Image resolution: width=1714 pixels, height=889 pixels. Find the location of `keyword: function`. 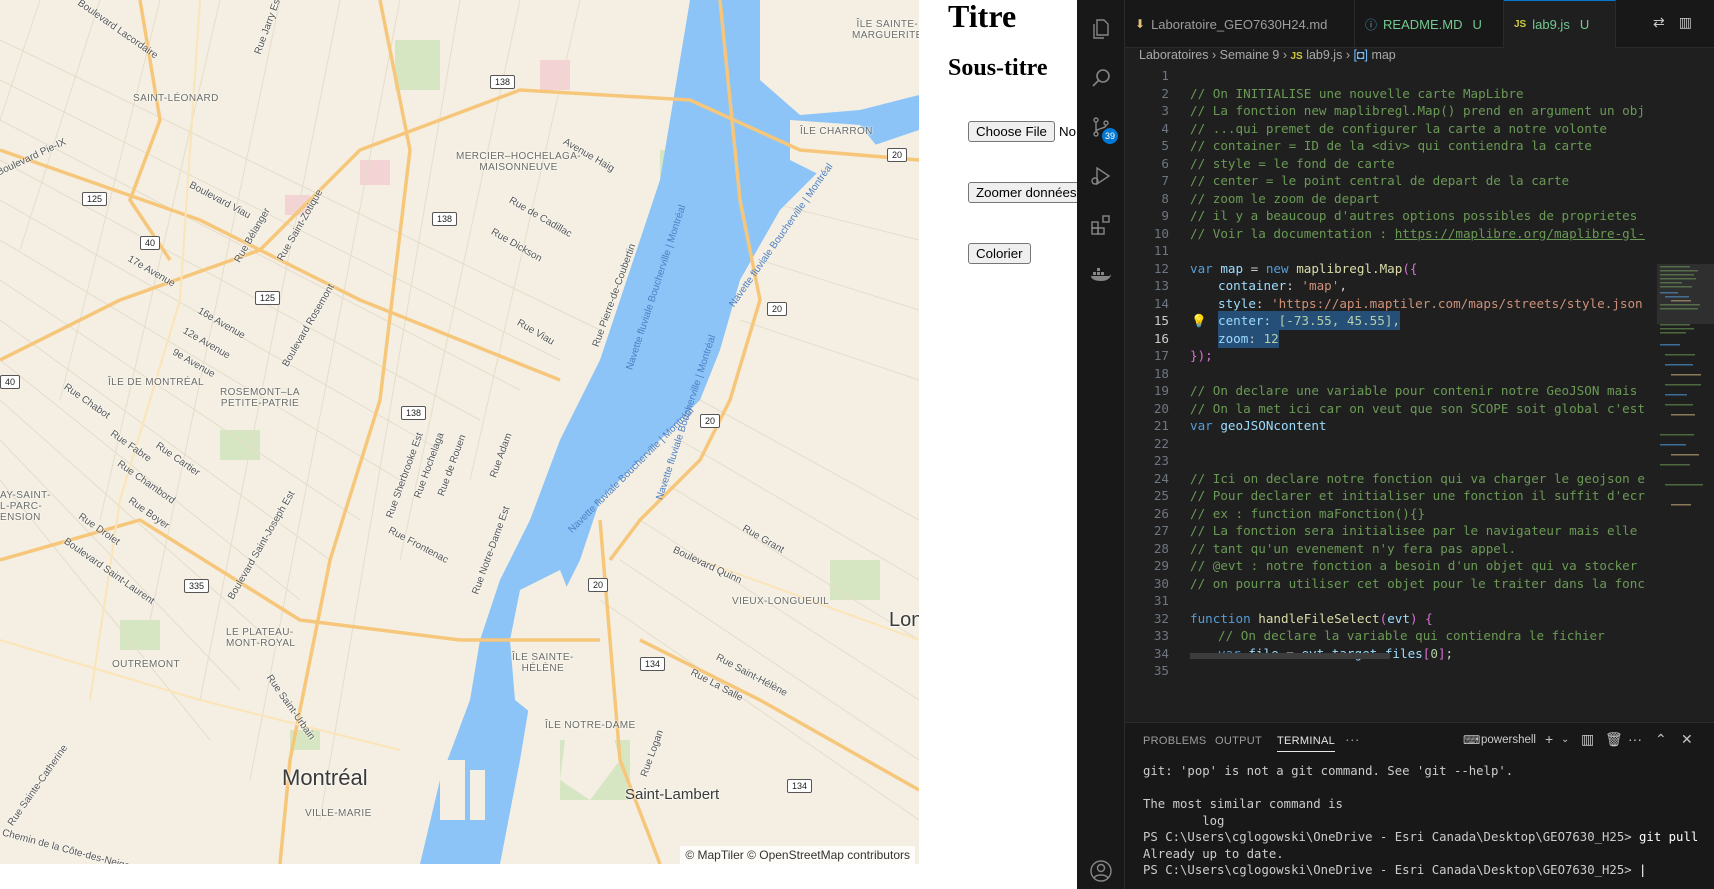

keyword: function is located at coordinates (1220, 618).